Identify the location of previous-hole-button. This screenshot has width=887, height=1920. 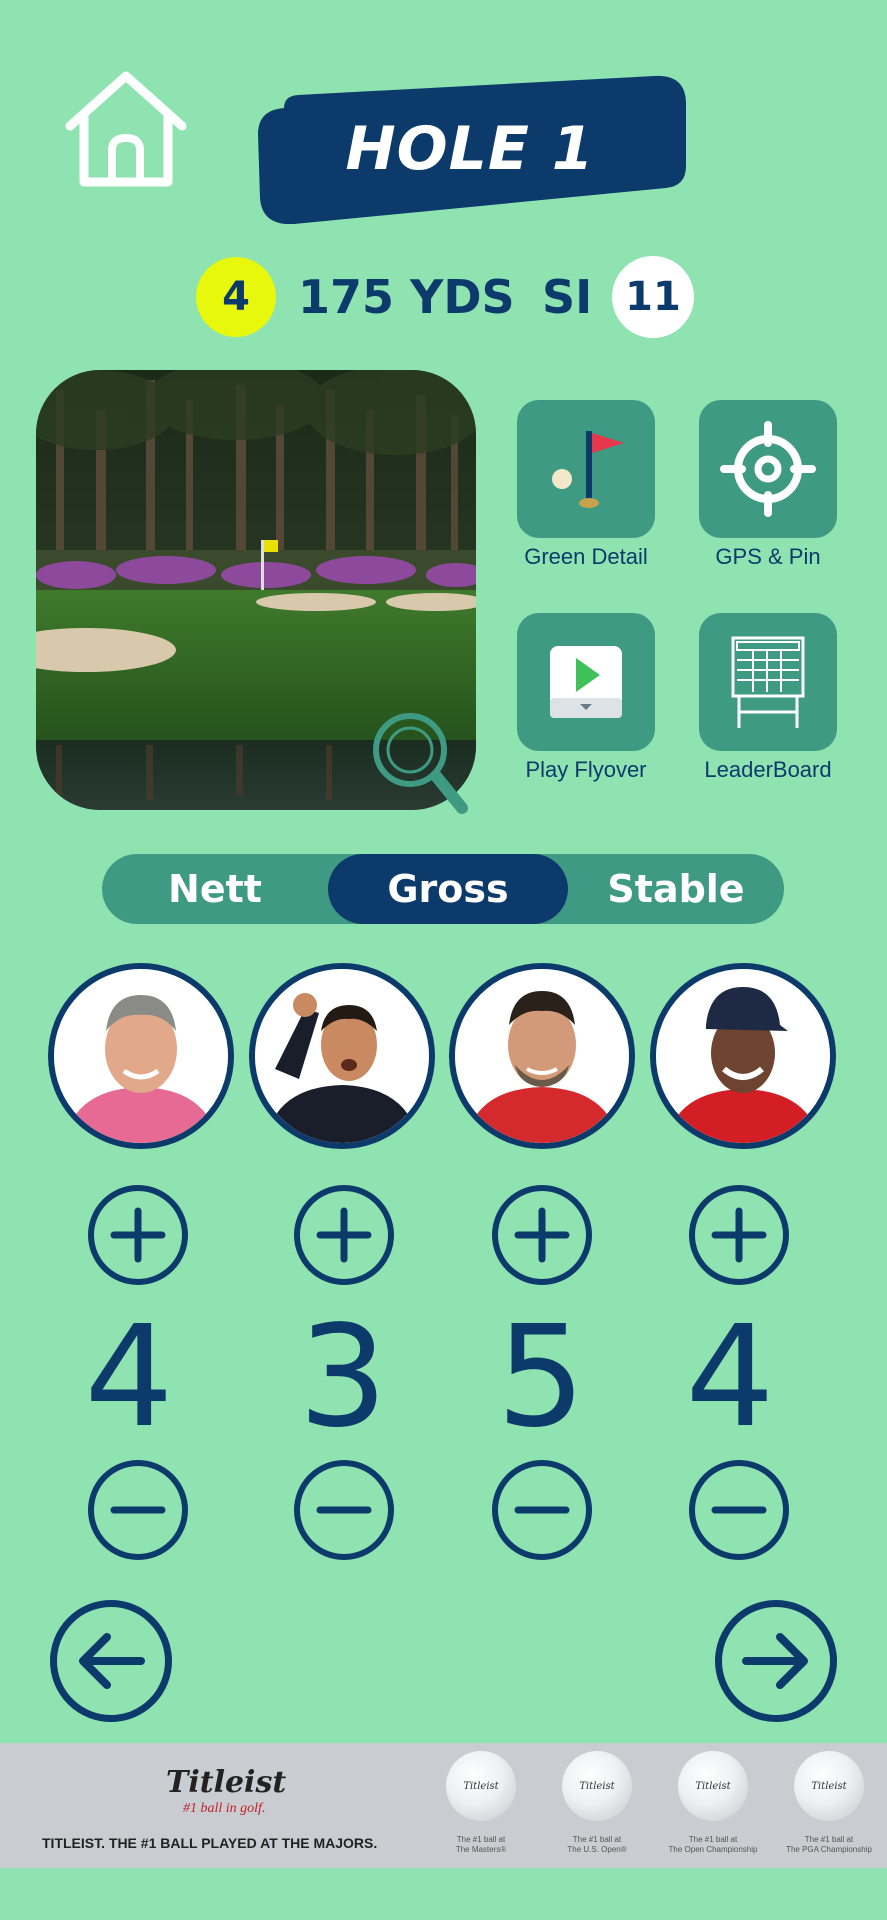
(111, 1661).